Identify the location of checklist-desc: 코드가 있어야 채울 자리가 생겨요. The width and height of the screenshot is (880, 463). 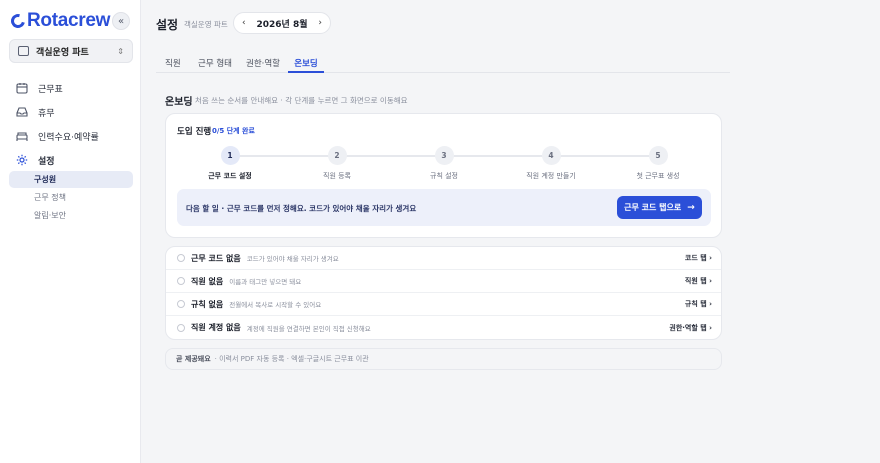
(292, 259).